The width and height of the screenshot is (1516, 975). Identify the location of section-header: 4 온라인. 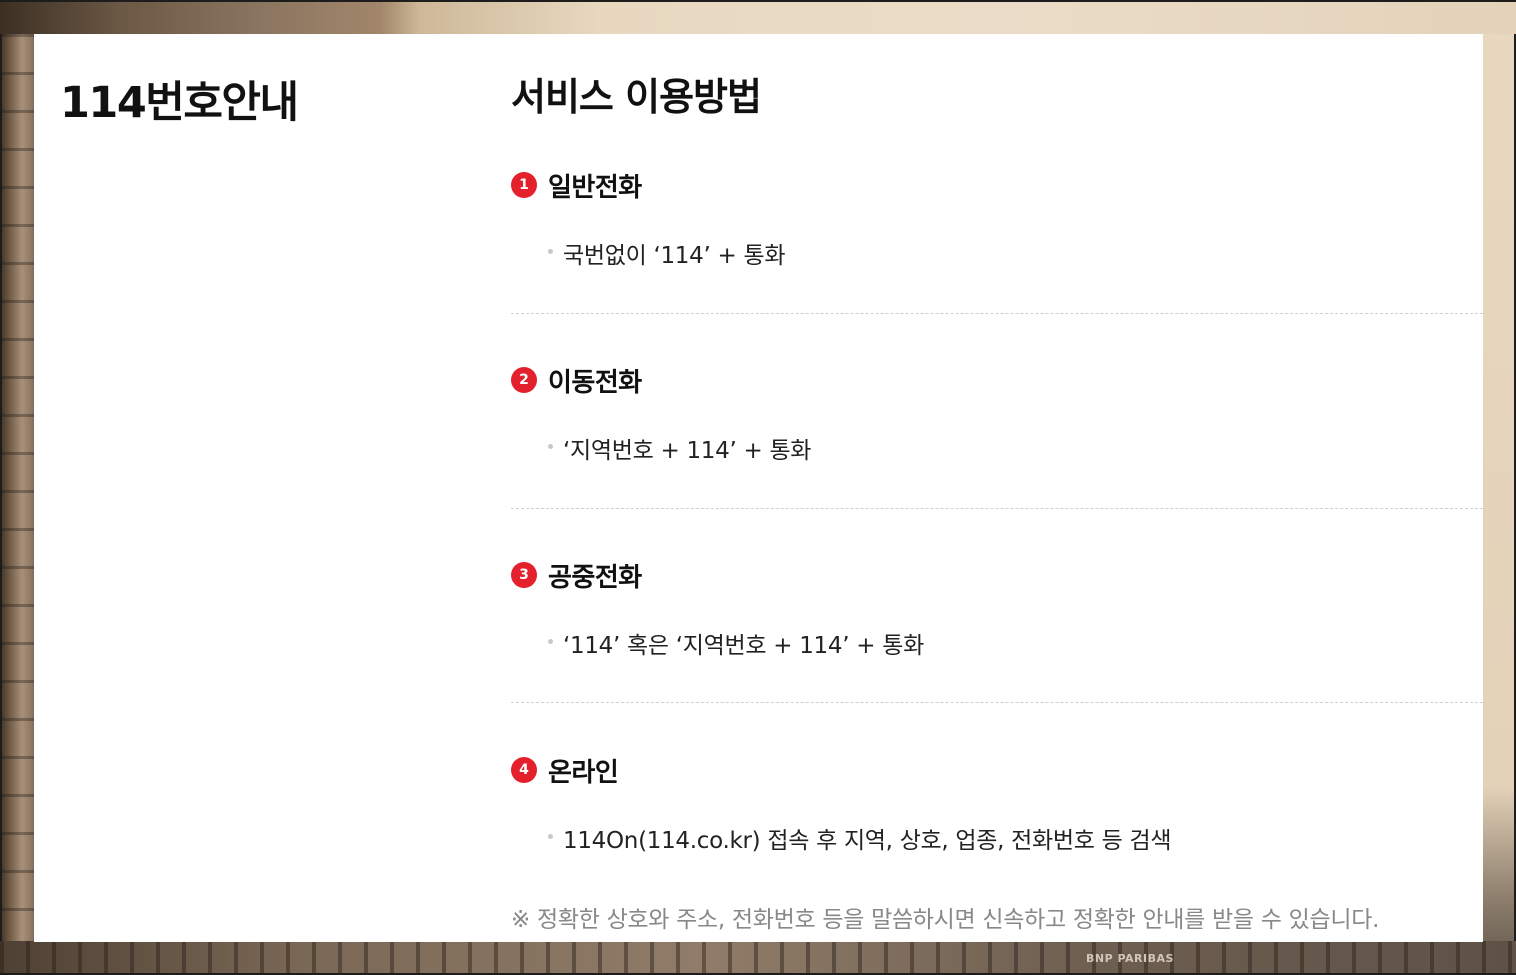
(565, 771).